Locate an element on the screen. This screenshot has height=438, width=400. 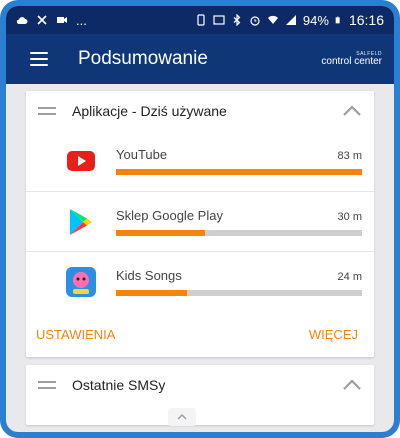
signal-icon is located at coordinates (290, 20).